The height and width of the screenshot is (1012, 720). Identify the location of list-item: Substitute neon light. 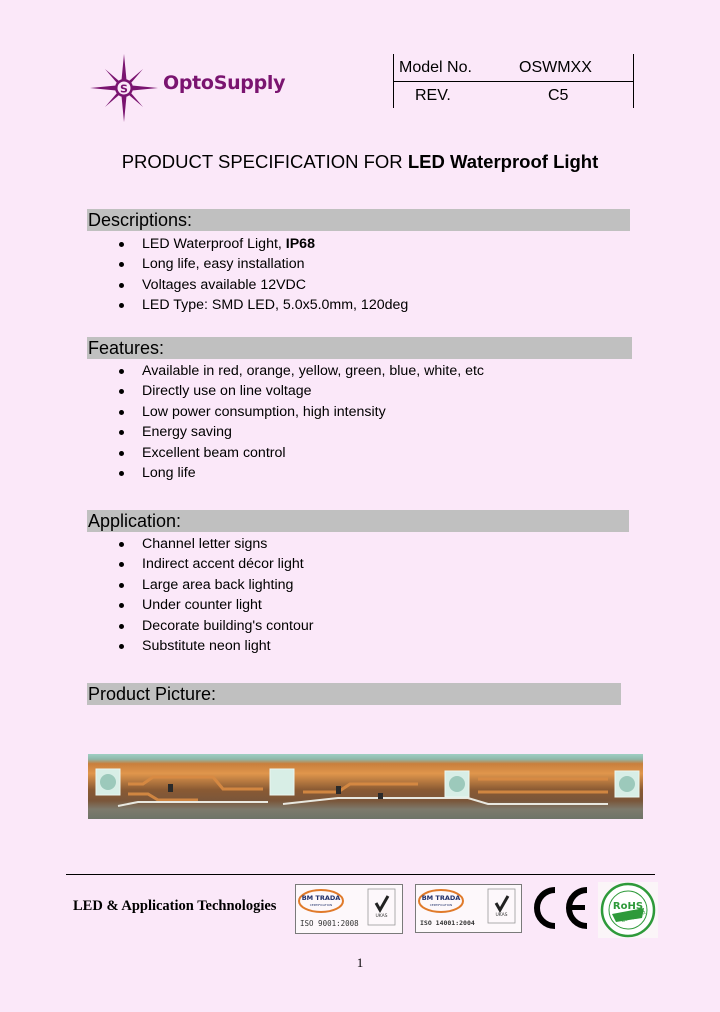
(156, 646).